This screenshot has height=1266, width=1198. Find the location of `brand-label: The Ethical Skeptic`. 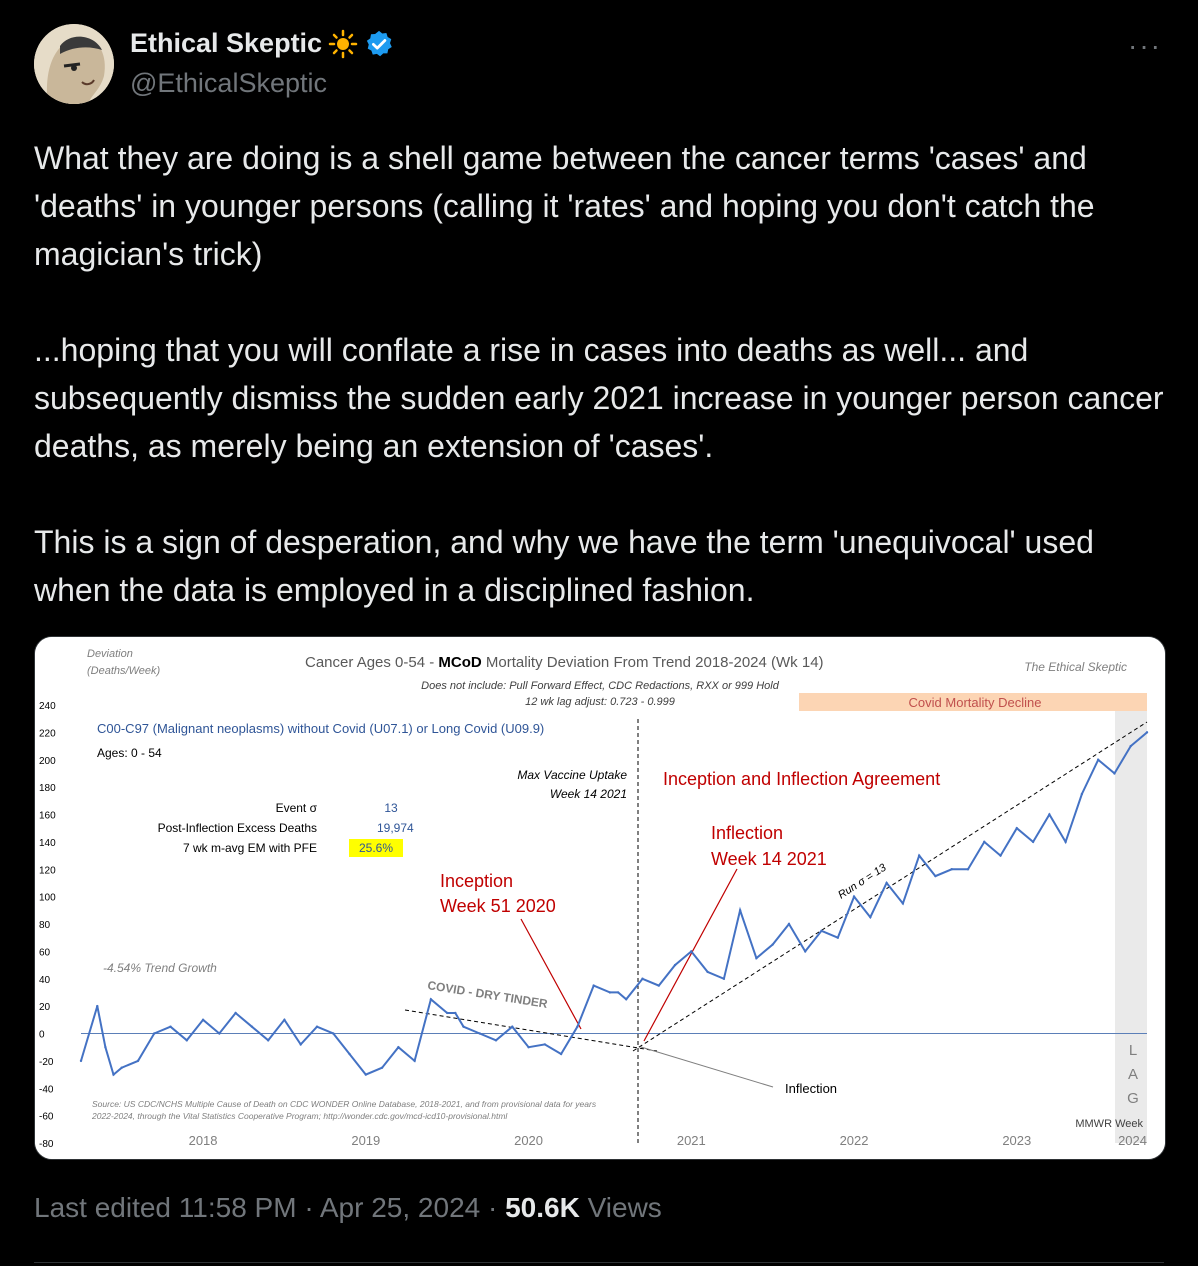

brand-label: The Ethical Skeptic is located at coordinates (1075, 667).